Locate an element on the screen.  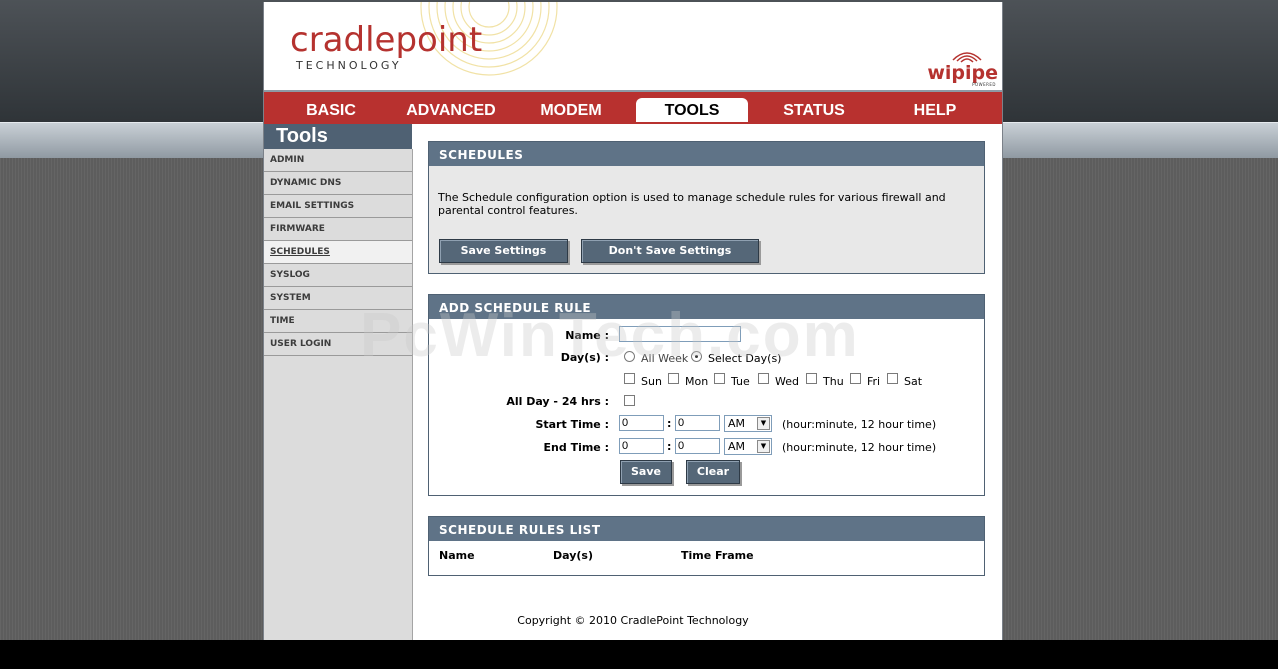
sidebar-item-syslog: SYSLOG is located at coordinates (338, 275).